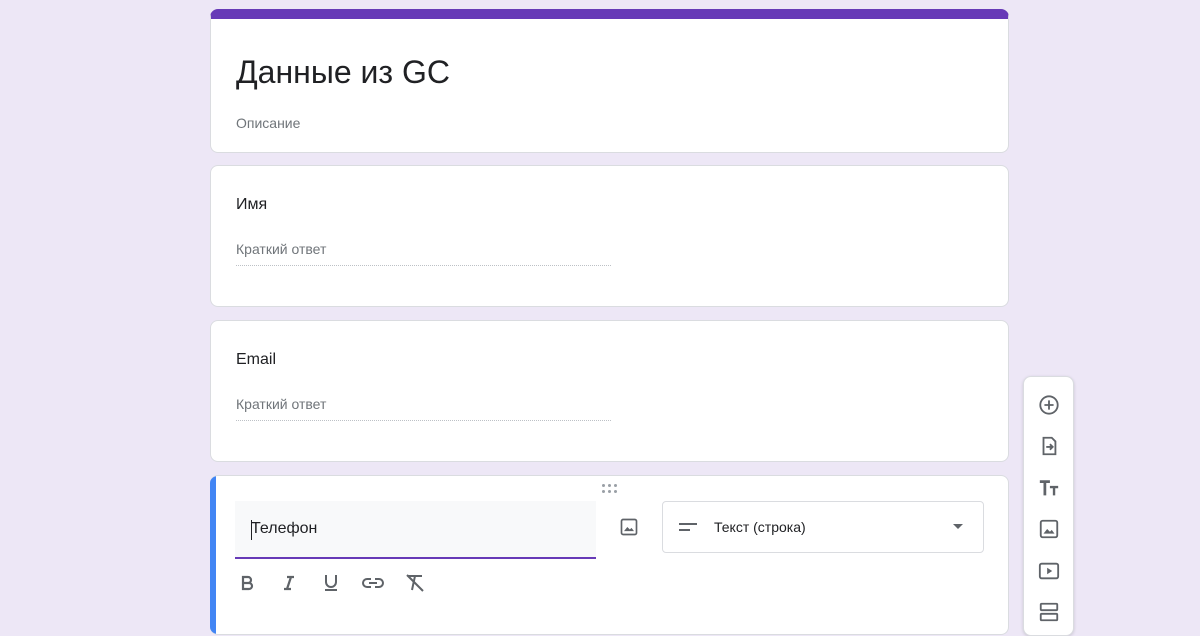 The width and height of the screenshot is (1200, 636). What do you see at coordinates (958, 526) in the screenshot?
I see `dropdown-arrow-icon` at bounding box center [958, 526].